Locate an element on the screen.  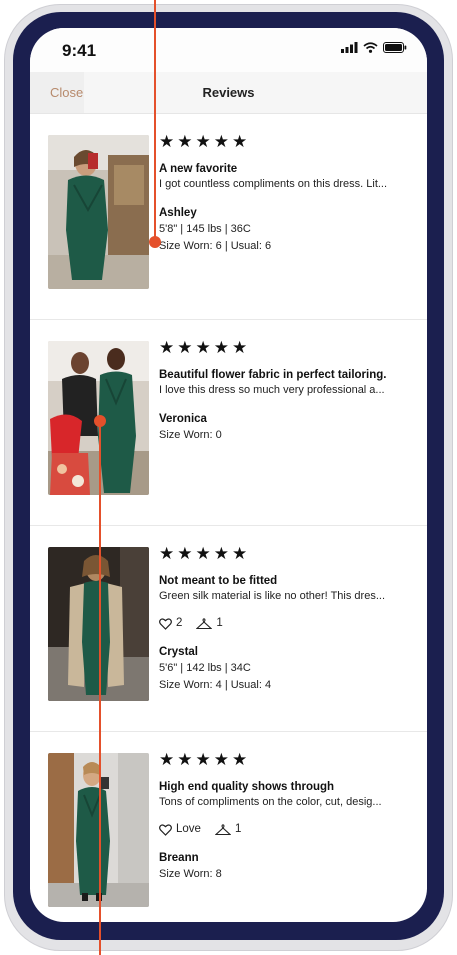
page-title: Reviews is located at coordinates (228, 92).